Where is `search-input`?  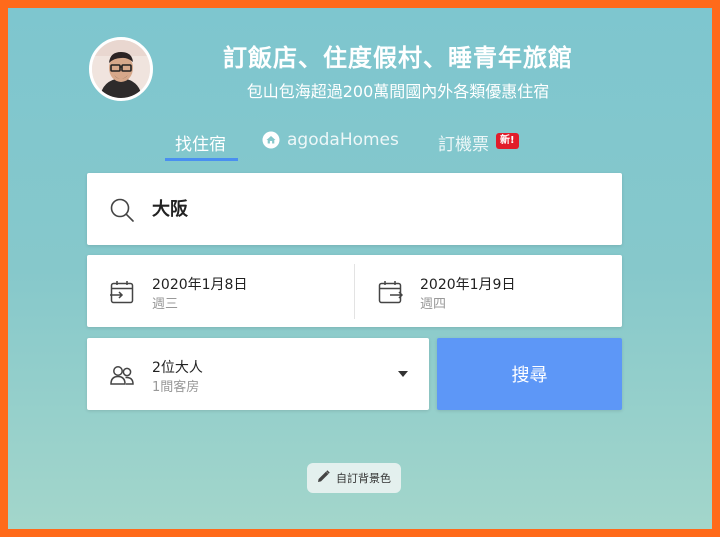 search-input is located at coordinates (372, 207).